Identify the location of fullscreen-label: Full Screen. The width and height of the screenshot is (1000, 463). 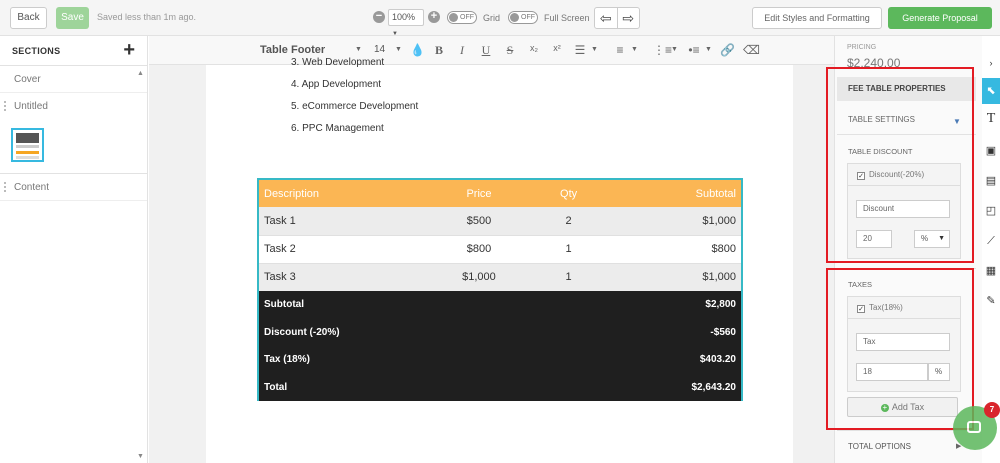
(567, 18).